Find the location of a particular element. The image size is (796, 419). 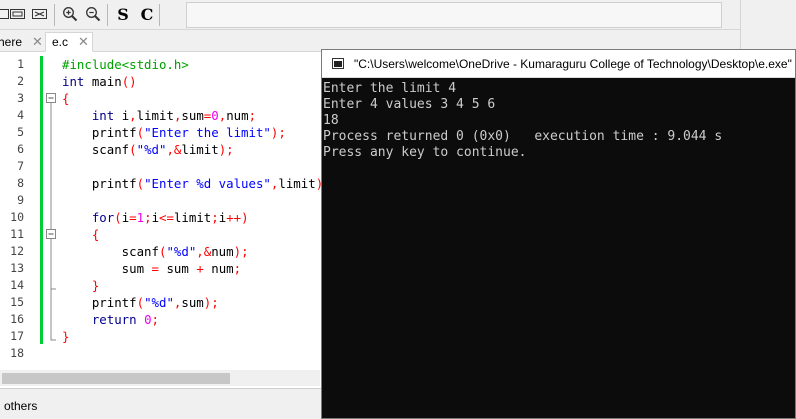

zoom-in-icon is located at coordinates (70, 14).